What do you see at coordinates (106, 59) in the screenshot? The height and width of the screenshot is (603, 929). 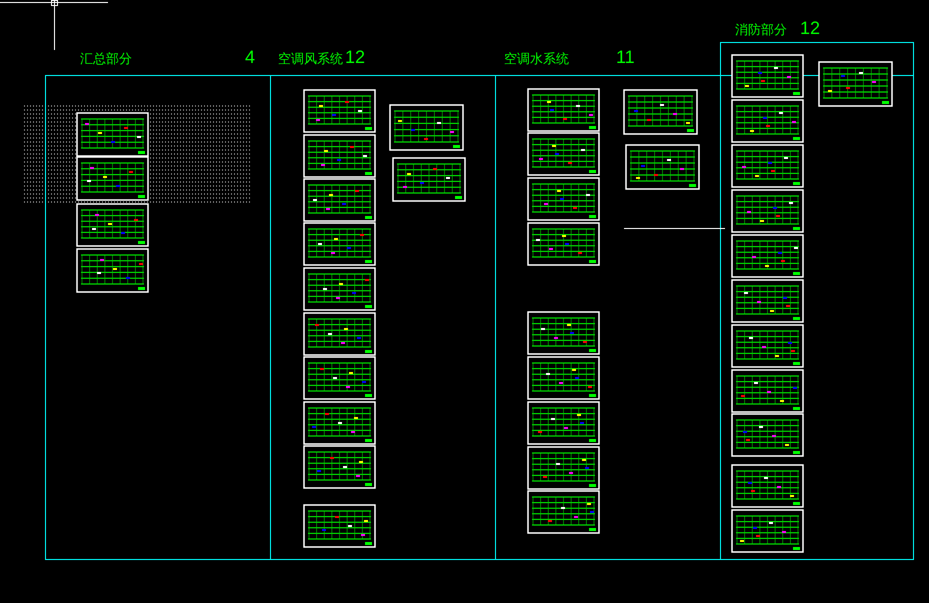 I see `section-title: 汇总部分` at bounding box center [106, 59].